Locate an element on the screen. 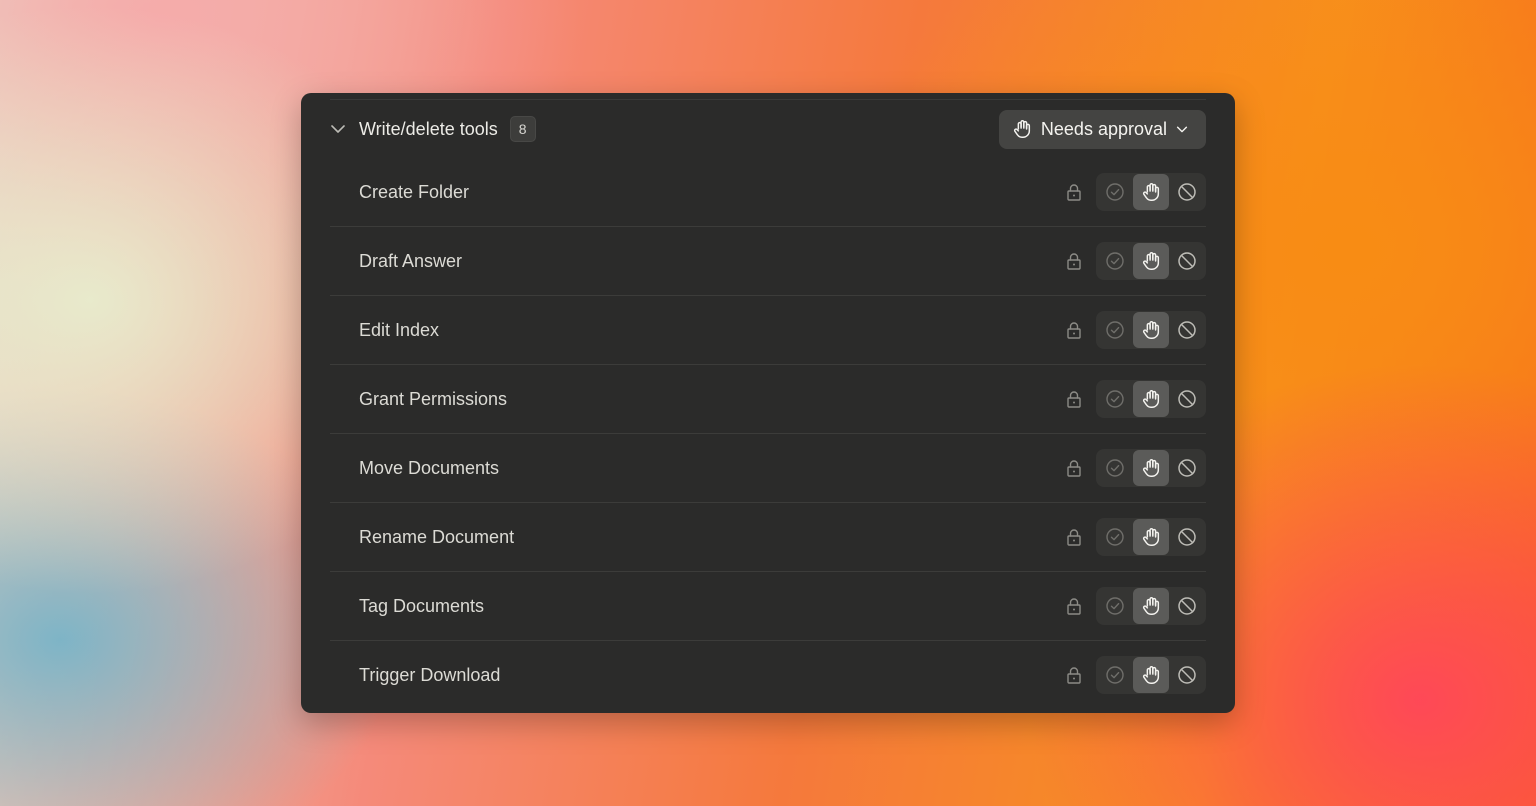 The height and width of the screenshot is (806, 1536). tool-row: Rename Document is located at coordinates (768, 537).